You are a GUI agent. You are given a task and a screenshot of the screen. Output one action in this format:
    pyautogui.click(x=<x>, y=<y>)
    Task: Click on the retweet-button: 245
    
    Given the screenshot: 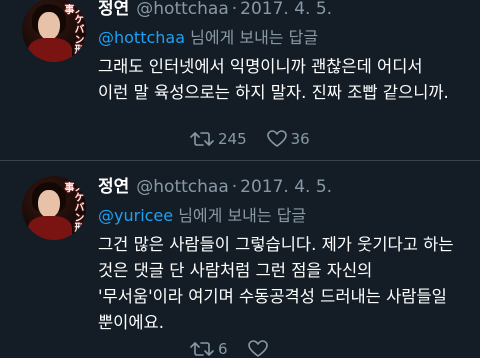 What is the action you would take?
    pyautogui.click(x=218, y=139)
    